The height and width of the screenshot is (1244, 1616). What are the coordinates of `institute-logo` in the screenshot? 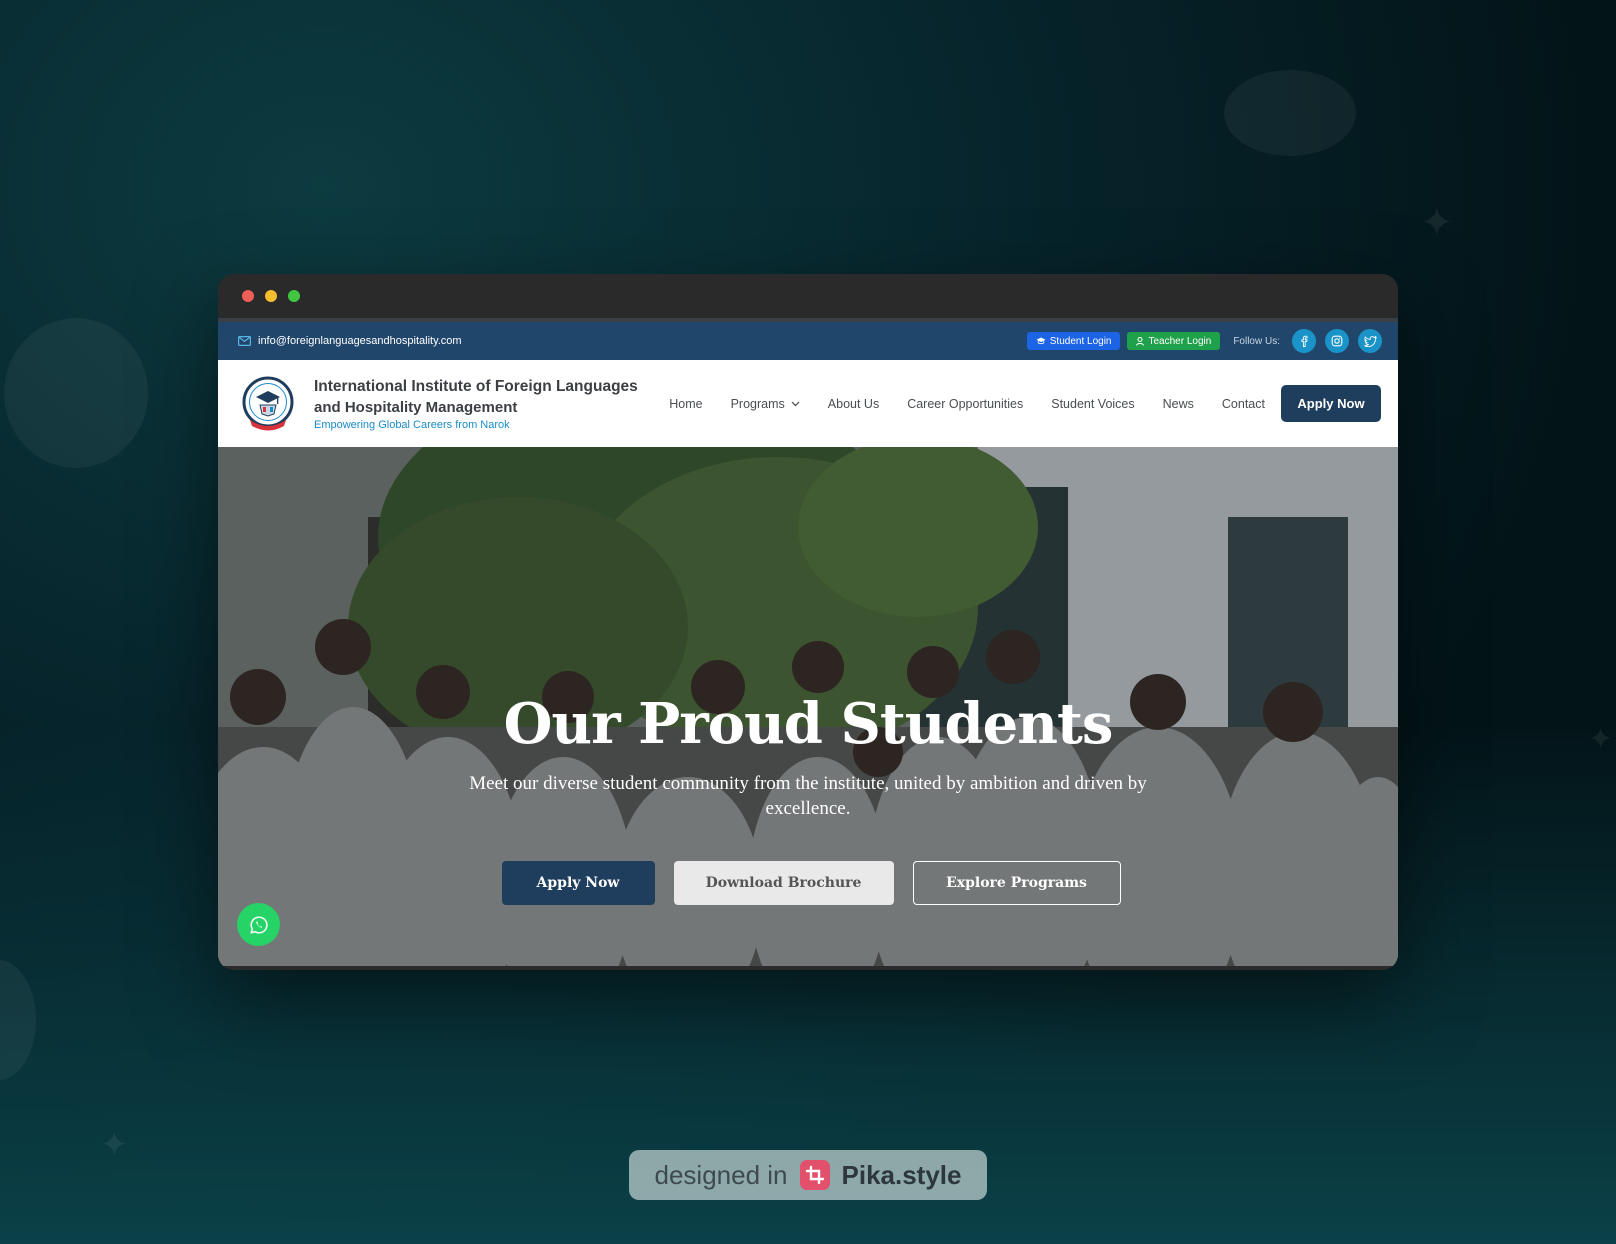 It's located at (268, 404).